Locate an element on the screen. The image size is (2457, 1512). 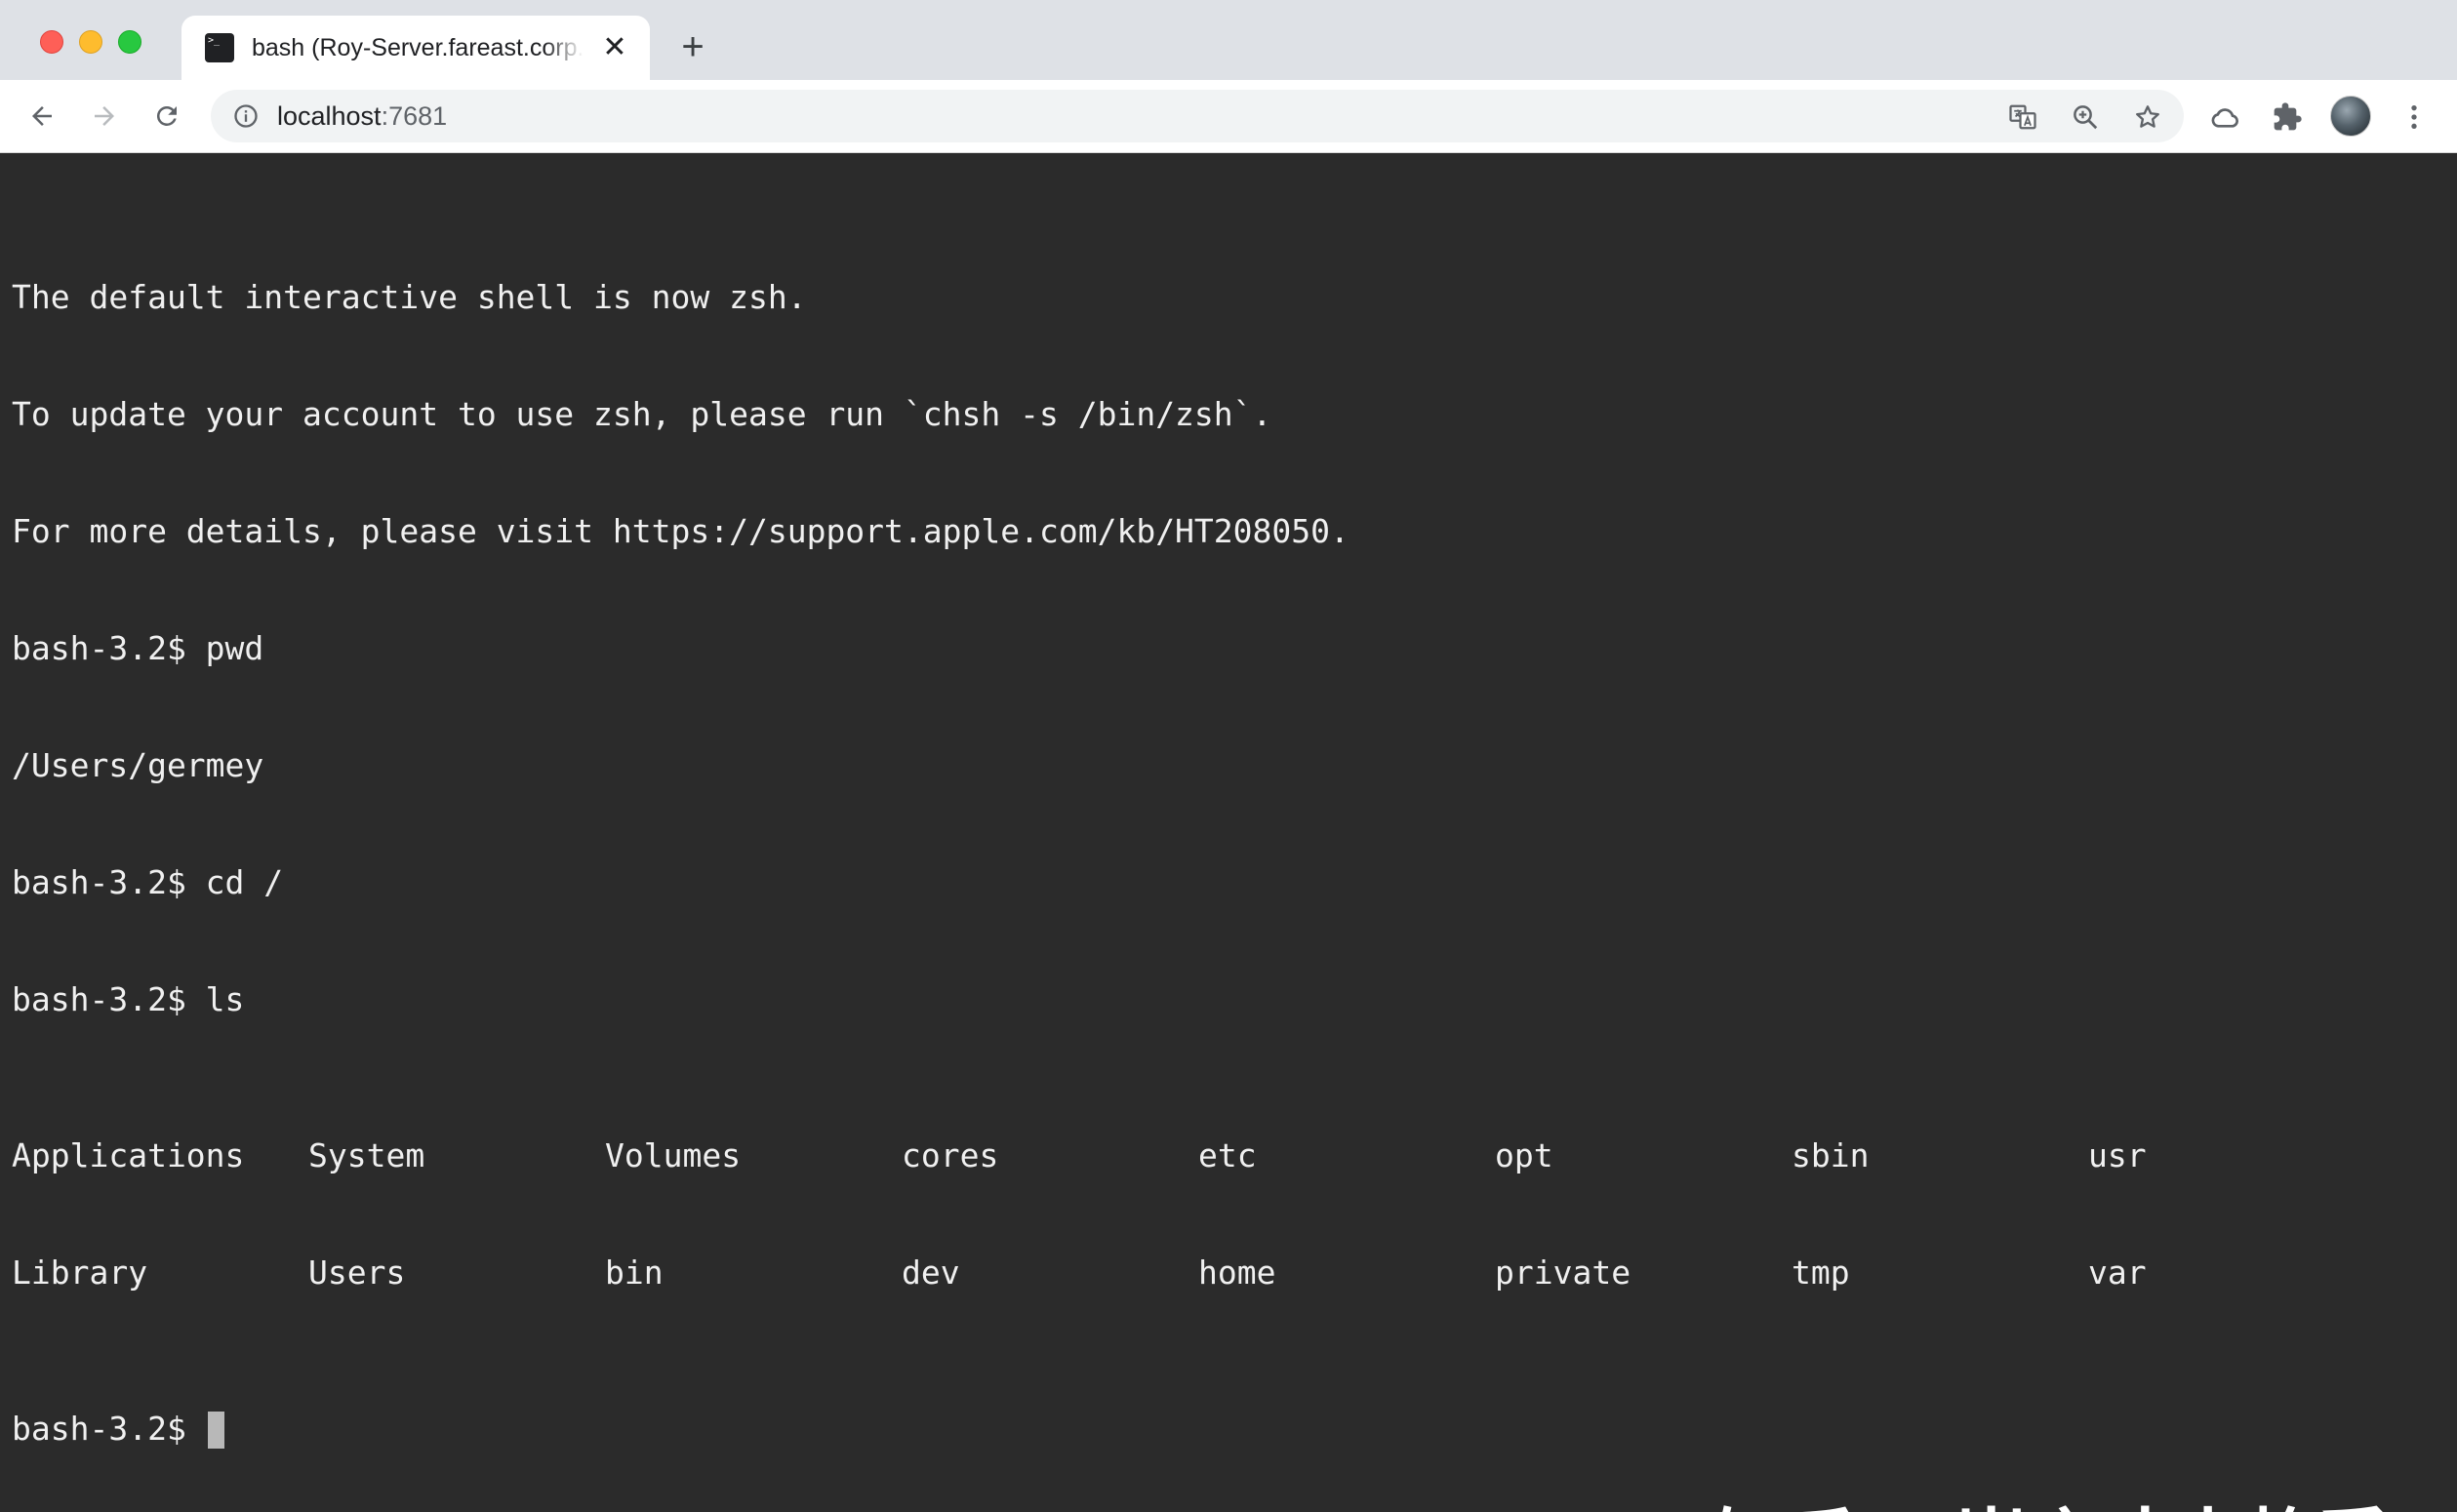
reload-button is located at coordinates (166, 116).